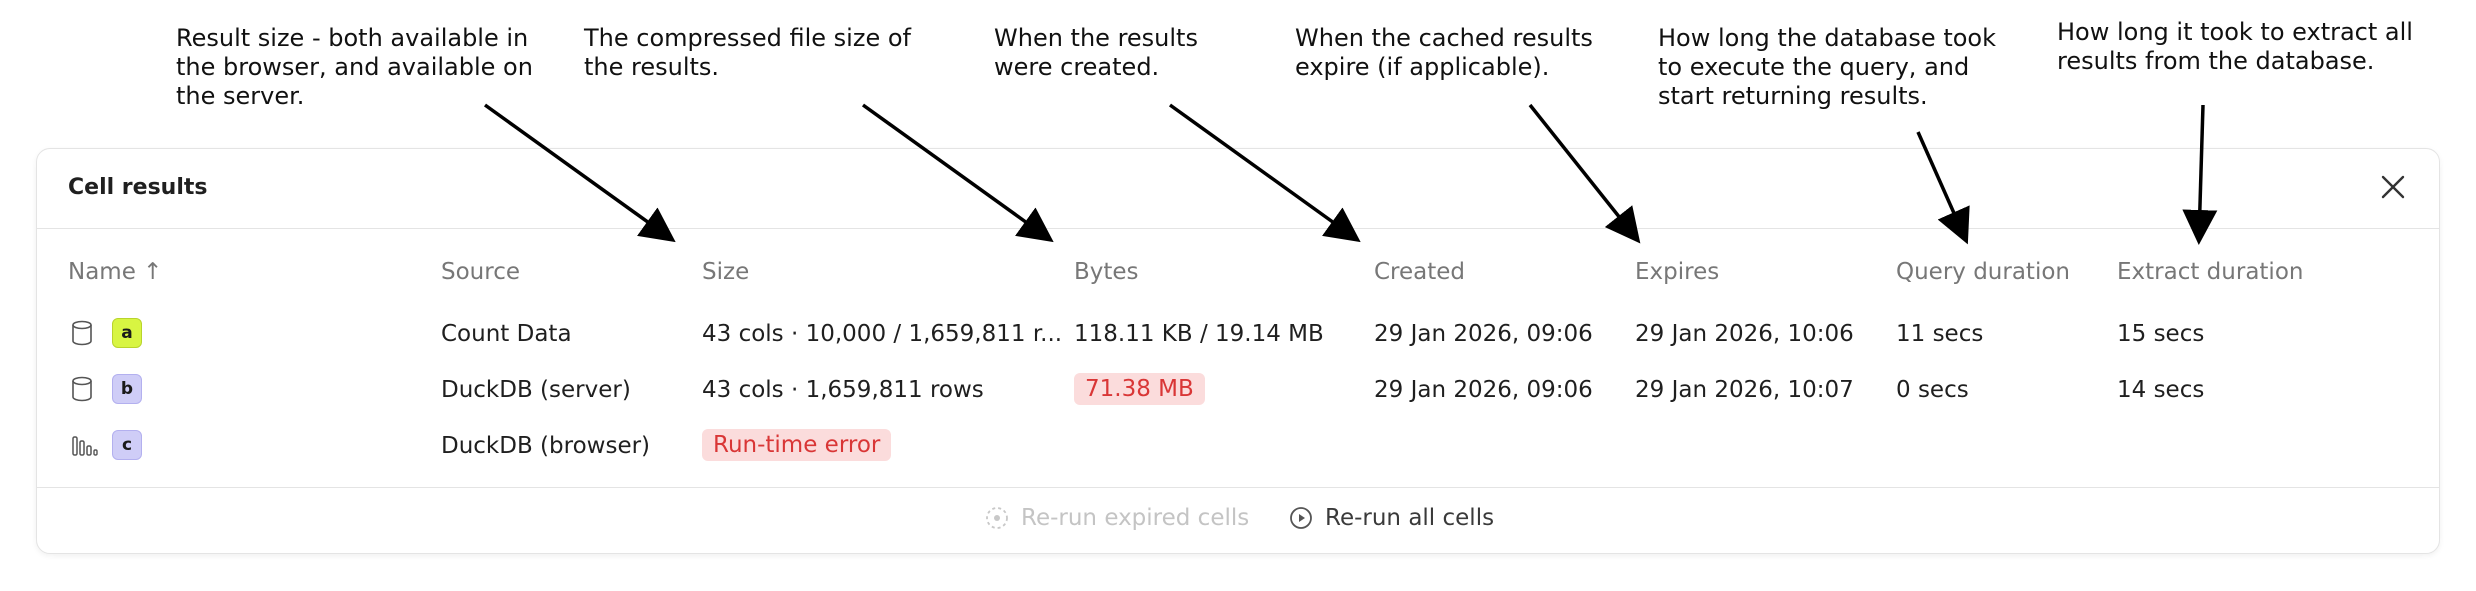  What do you see at coordinates (1264, 173) in the screenshot?
I see `arrow-to-created` at bounding box center [1264, 173].